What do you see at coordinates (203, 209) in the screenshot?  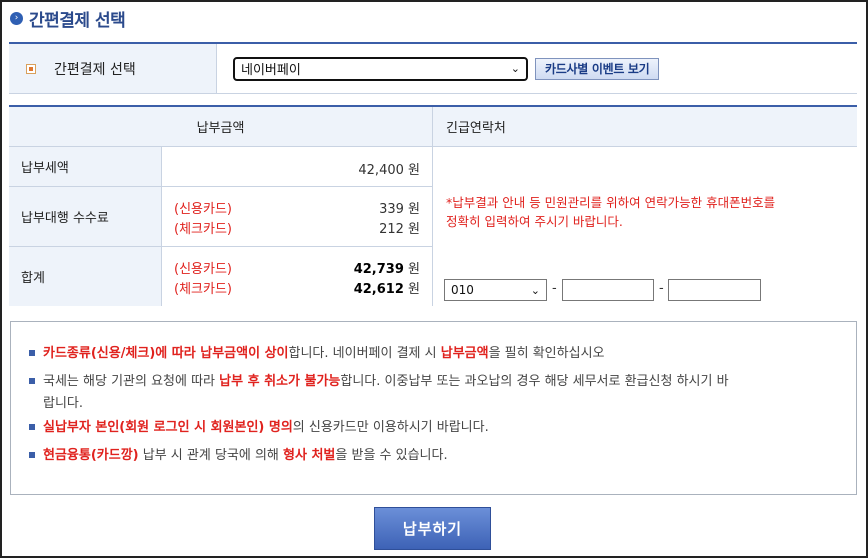 I see `fee-credit-kind: (신용카드)` at bounding box center [203, 209].